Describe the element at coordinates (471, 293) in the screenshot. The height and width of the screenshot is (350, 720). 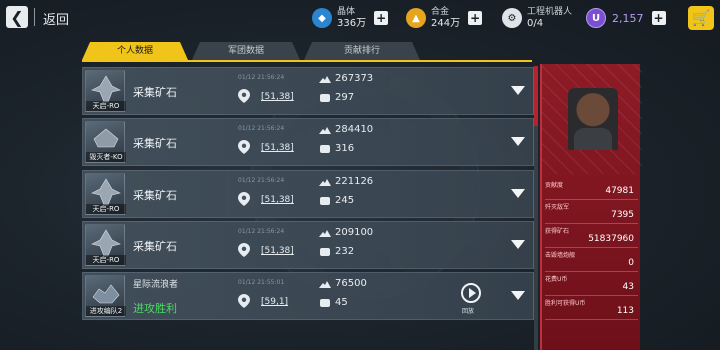
I see `replay-play-icon` at that location.